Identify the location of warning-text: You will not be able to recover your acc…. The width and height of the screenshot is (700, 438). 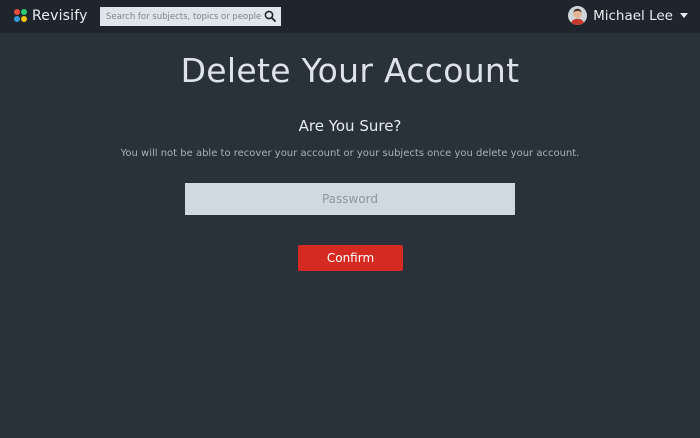
(350, 153).